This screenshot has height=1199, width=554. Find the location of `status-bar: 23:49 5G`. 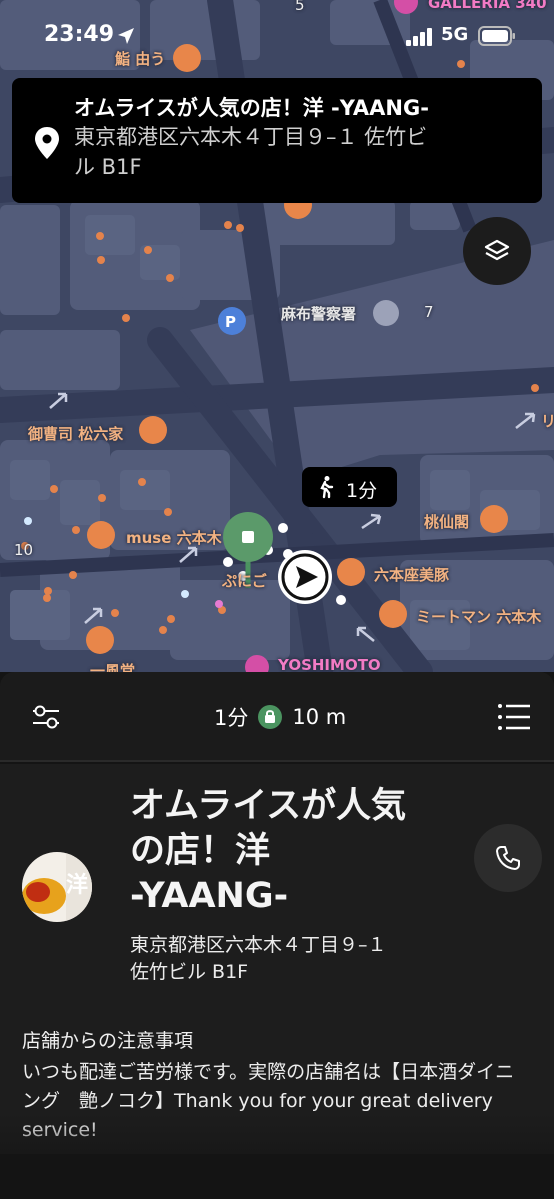

status-bar: 23:49 5G is located at coordinates (277, 36).